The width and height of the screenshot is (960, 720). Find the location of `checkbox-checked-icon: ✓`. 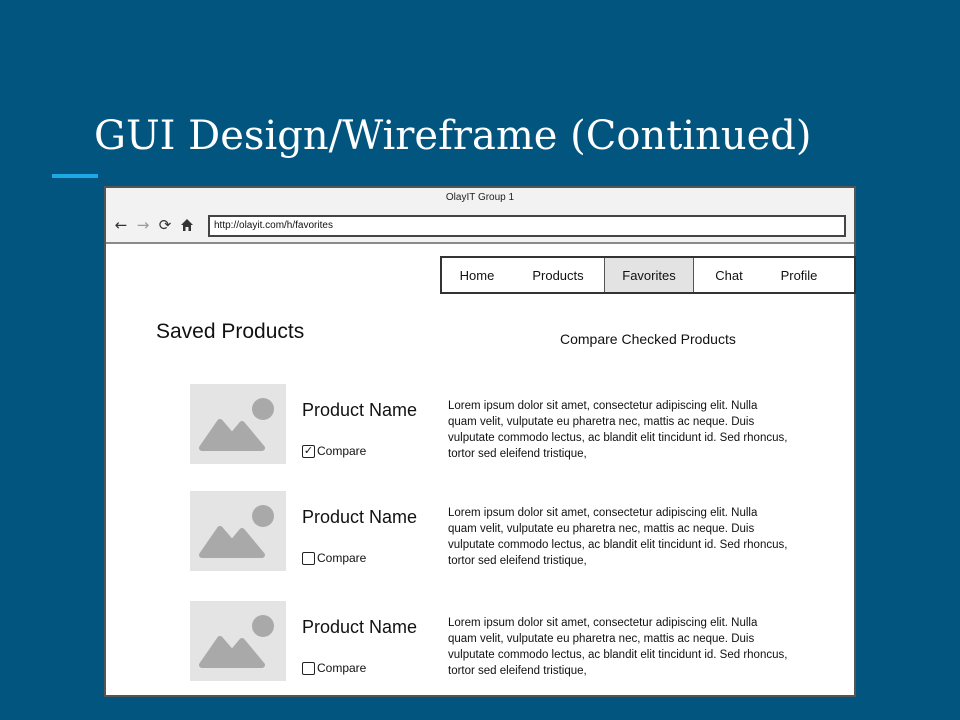

checkbox-checked-icon: ✓ is located at coordinates (308, 451).